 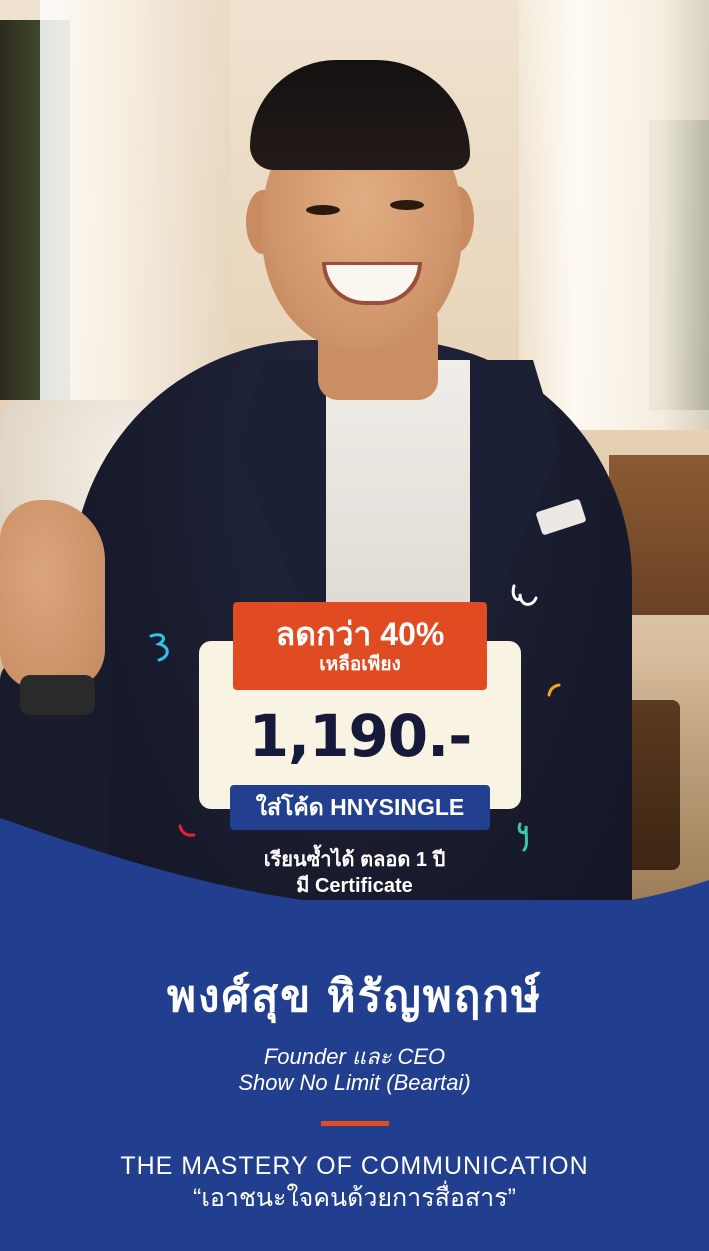 What do you see at coordinates (354, 1198) in the screenshot?
I see `course-subtitle: “เอาชนะใจคนด้วยการสื่อสาร”` at bounding box center [354, 1198].